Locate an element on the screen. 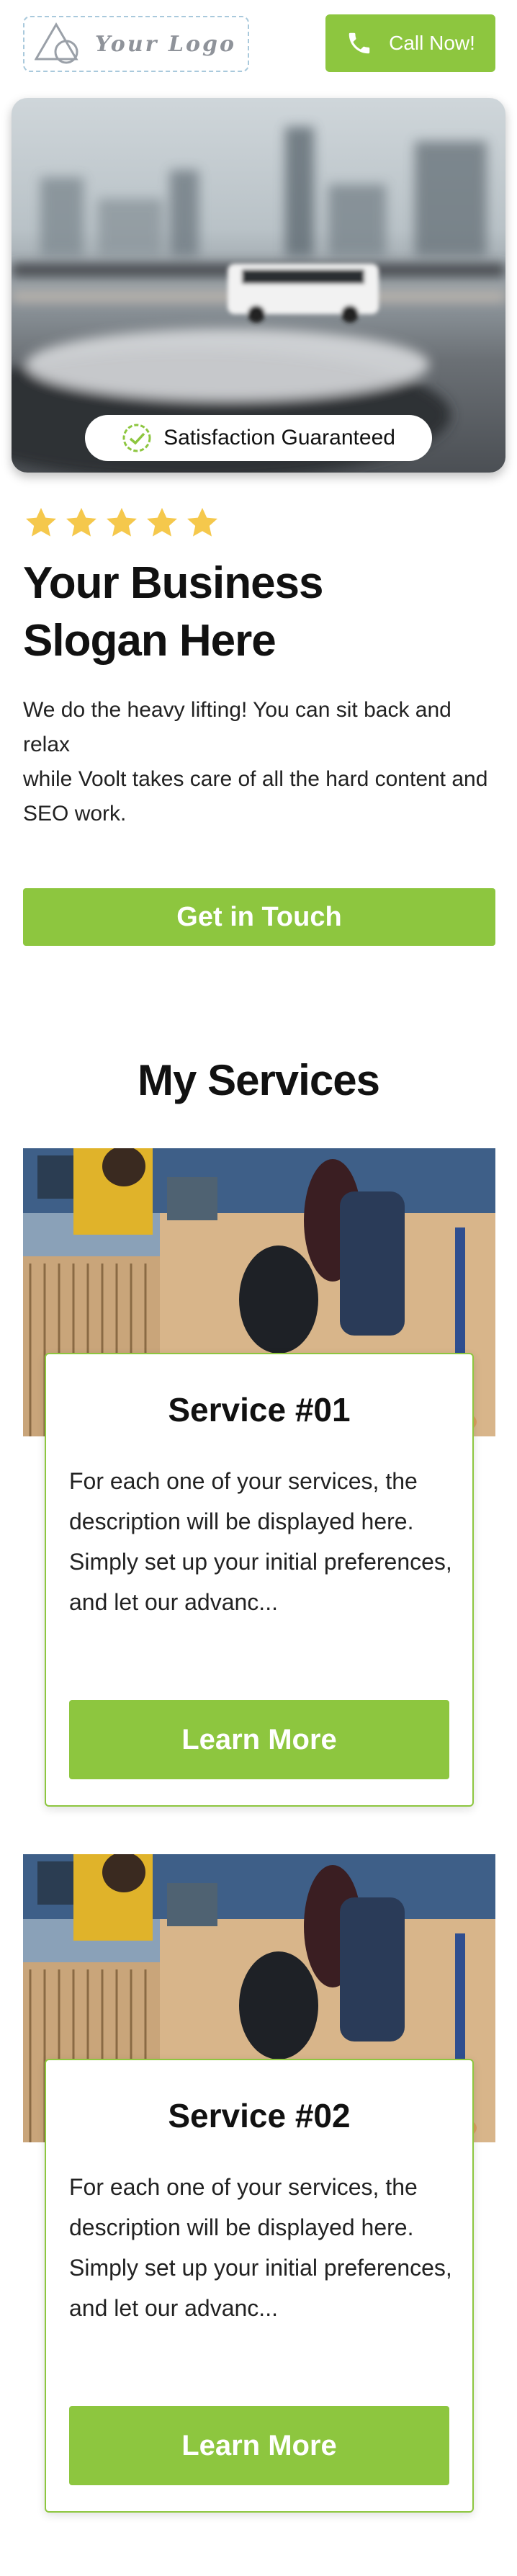  header: Your Logo Call Now! is located at coordinates (258, 43).